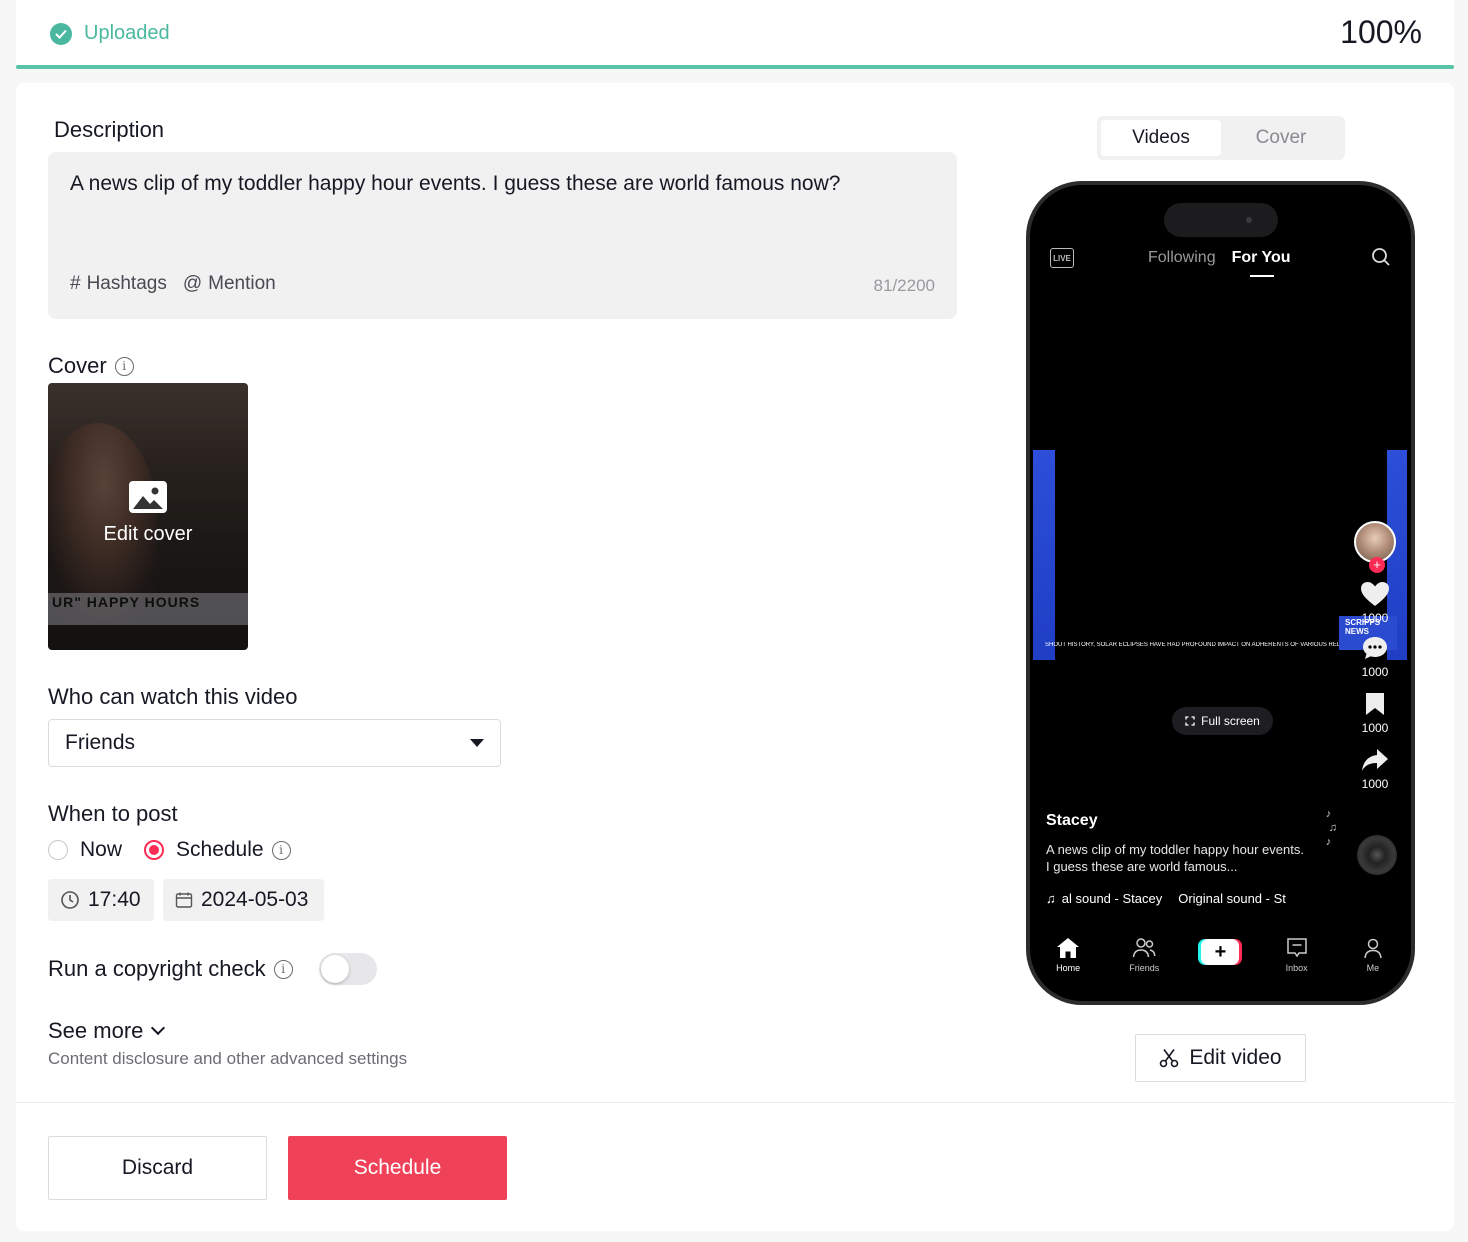 The image size is (1468, 1242). Describe the element at coordinates (148, 497) in the screenshot. I see `image-icon` at that location.